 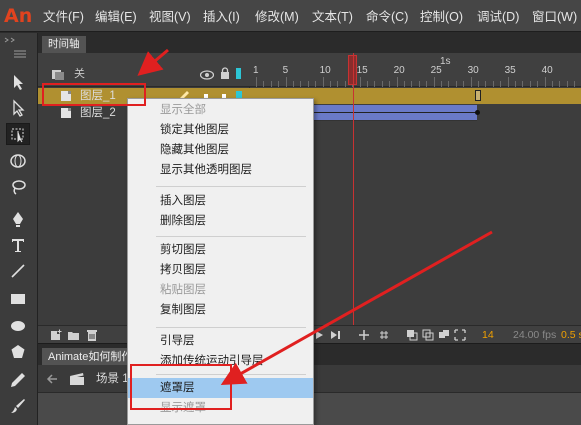 I want to click on arrow-to-layer, so click(x=153, y=62).